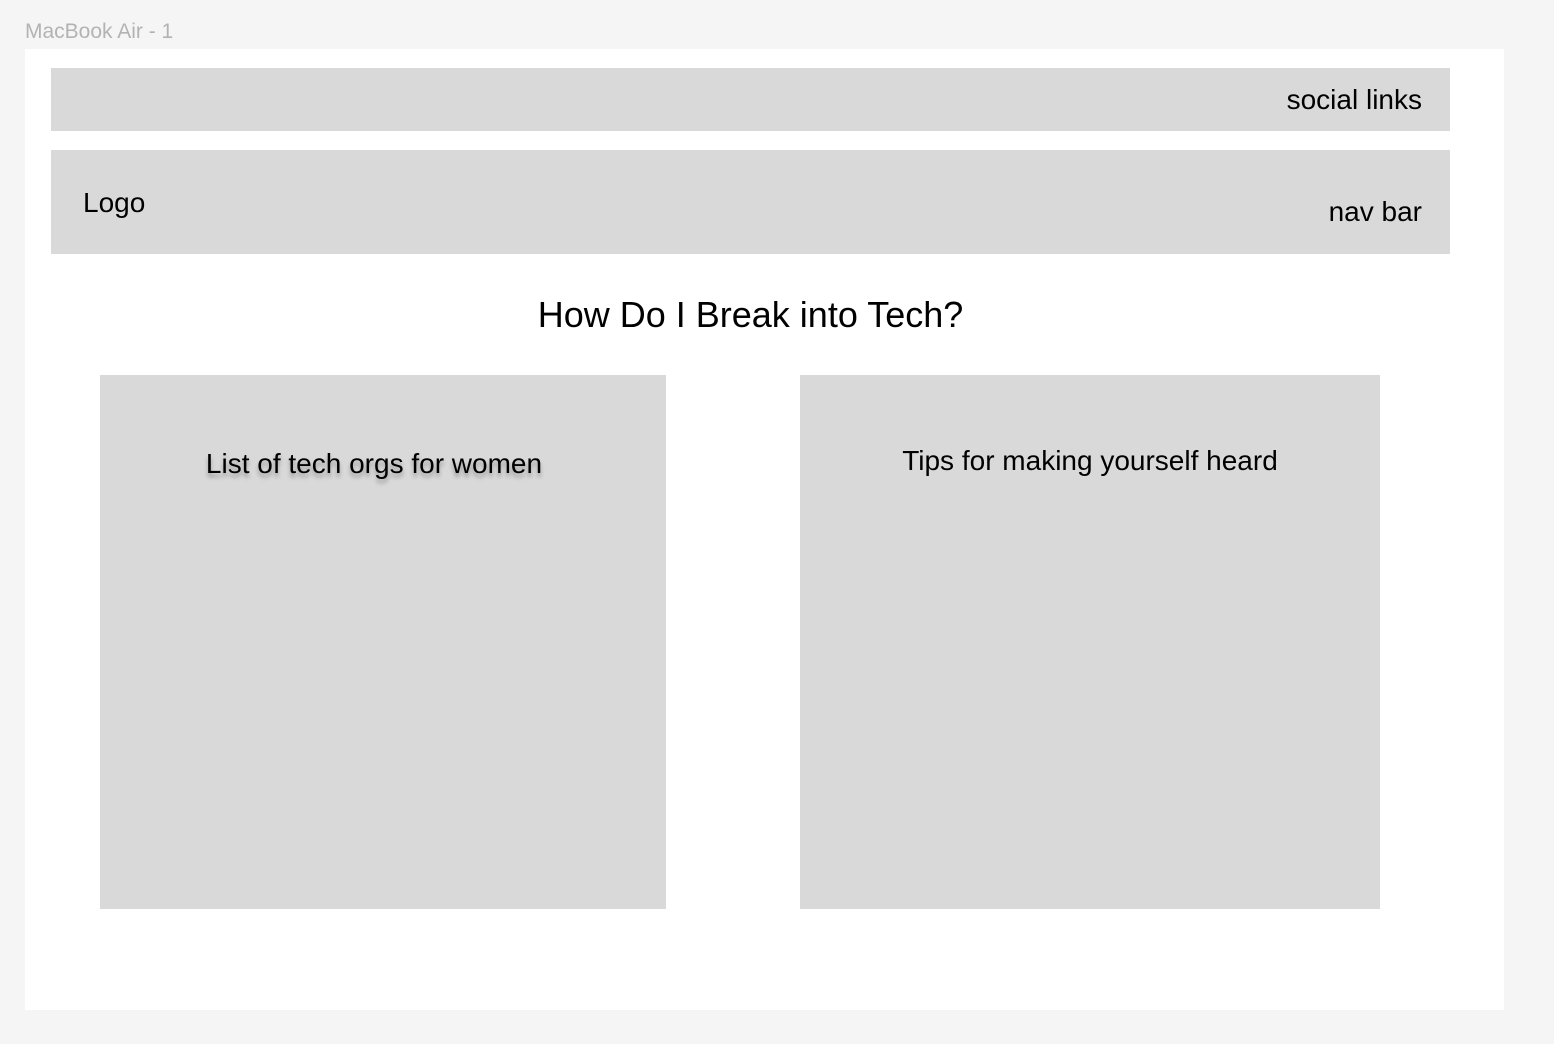  What do you see at coordinates (374, 463) in the screenshot?
I see `card-title-tech-orgs: List of tech orgs for women` at bounding box center [374, 463].